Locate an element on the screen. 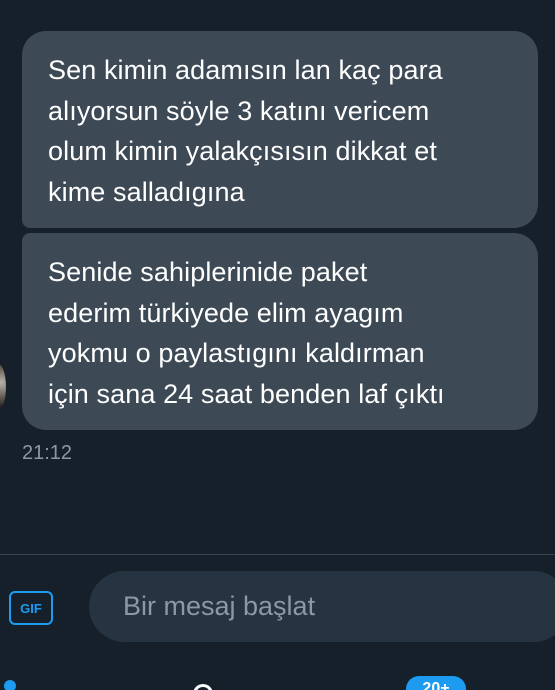 This screenshot has height=690, width=555. message-composer is located at coordinates (322, 606).